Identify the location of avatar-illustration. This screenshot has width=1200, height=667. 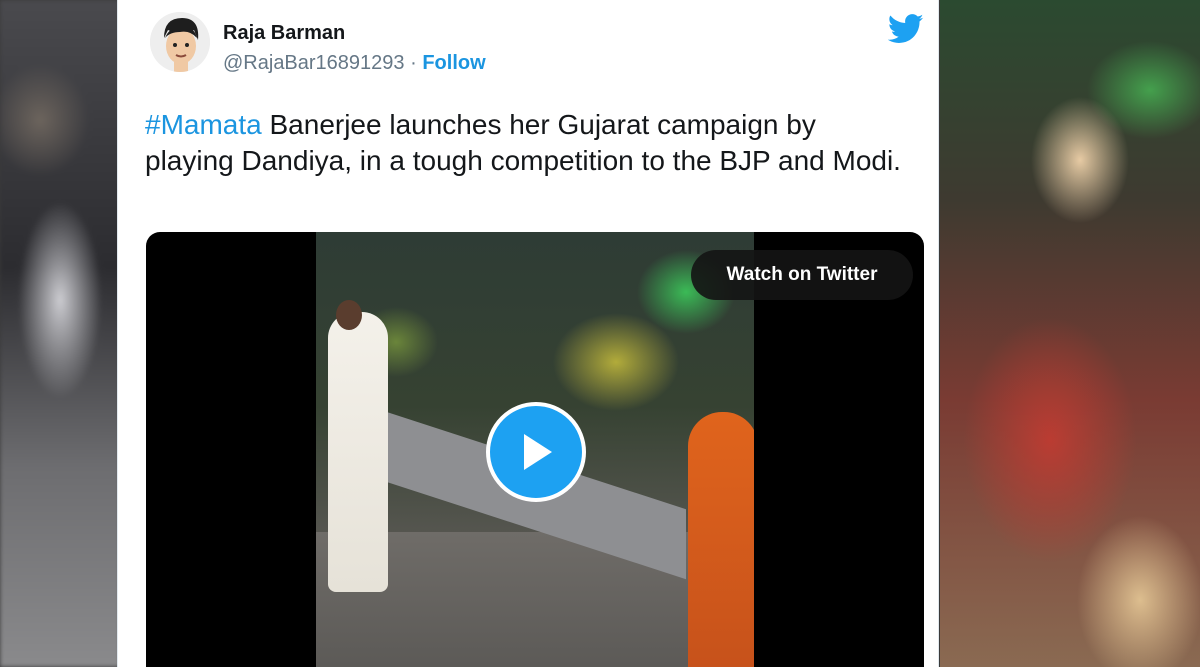
(180, 42).